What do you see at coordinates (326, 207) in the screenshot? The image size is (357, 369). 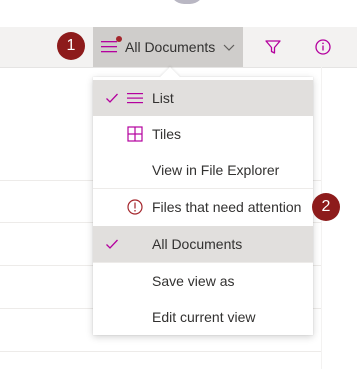 I see `callout-badge-2: 2` at bounding box center [326, 207].